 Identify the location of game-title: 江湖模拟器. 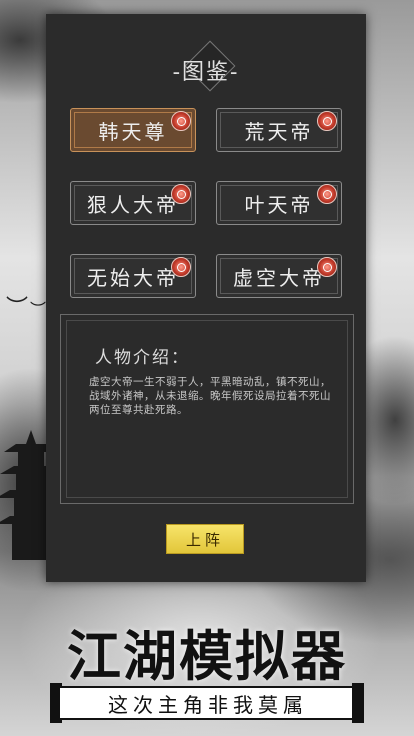
(207, 656).